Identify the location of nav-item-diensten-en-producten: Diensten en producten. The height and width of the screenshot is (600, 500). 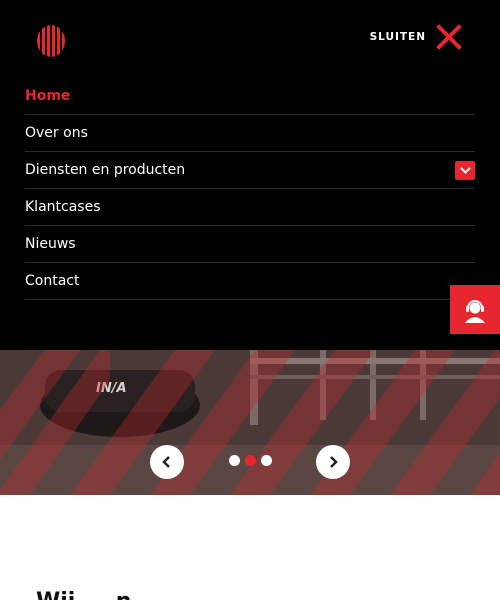
(250, 170).